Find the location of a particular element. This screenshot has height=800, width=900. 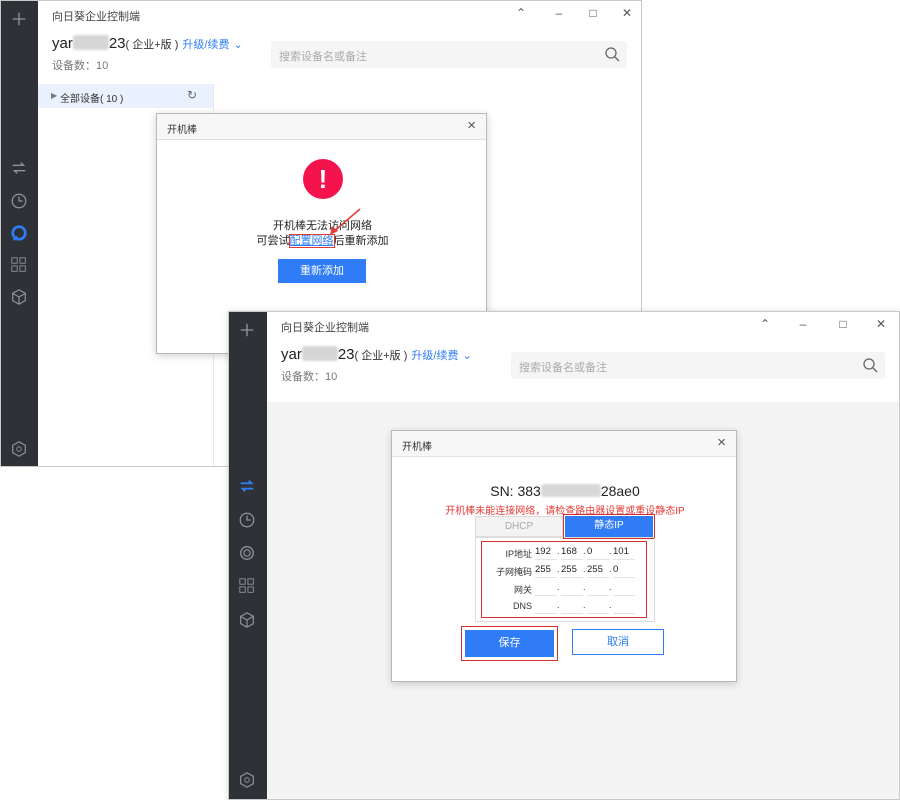

gateway-row: 网关 . . . is located at coordinates (565, 588).